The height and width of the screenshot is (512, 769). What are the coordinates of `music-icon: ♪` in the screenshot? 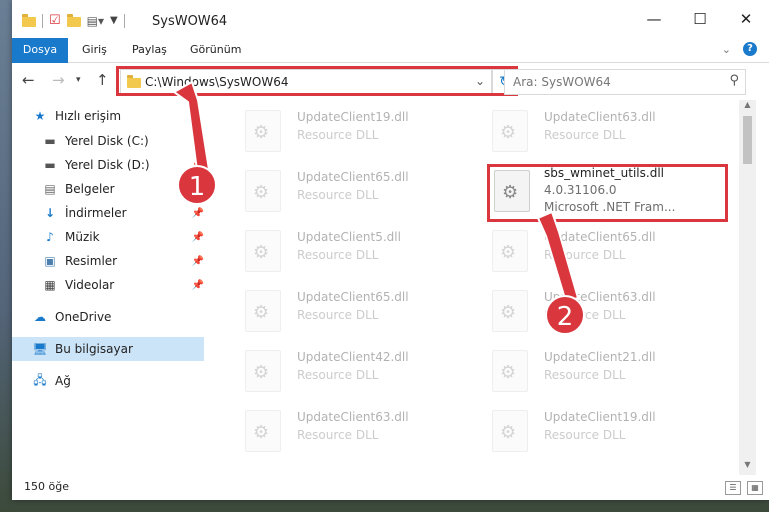 It's located at (50, 237).